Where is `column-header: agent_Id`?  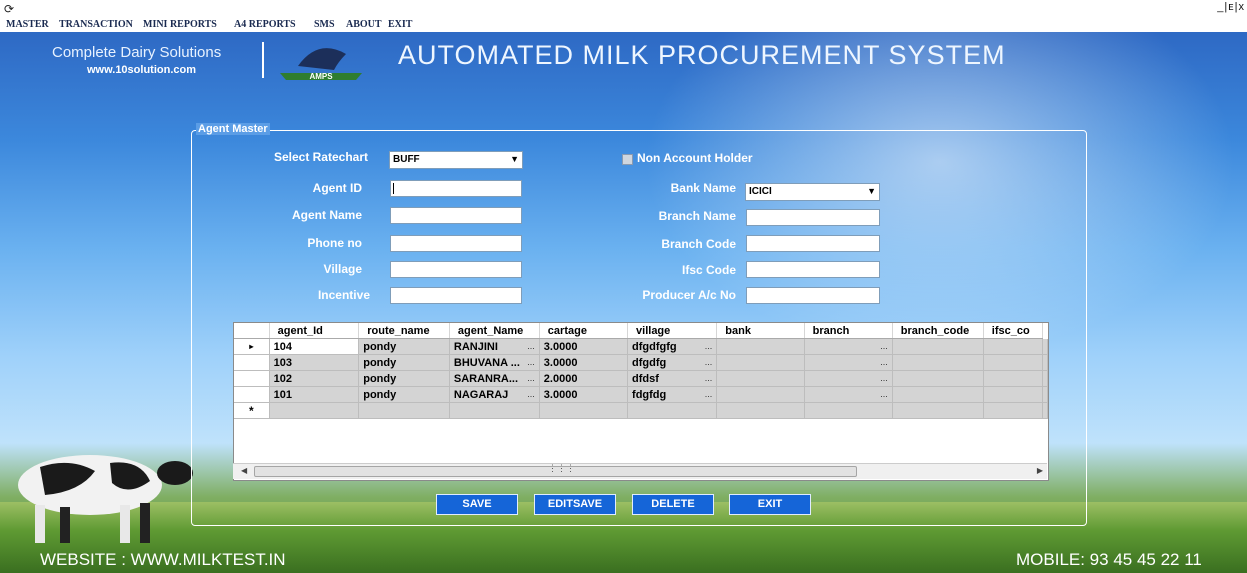
column-header: agent_Id is located at coordinates (314, 331).